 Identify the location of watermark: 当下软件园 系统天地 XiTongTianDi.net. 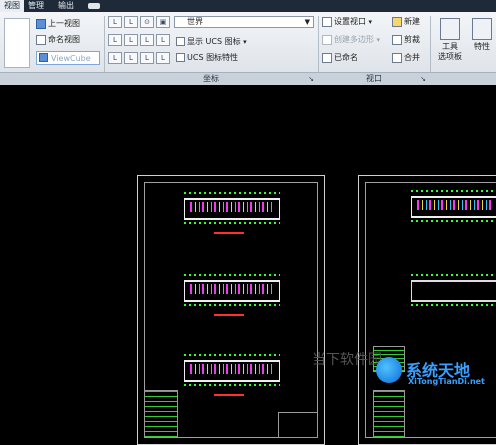
(401, 370).